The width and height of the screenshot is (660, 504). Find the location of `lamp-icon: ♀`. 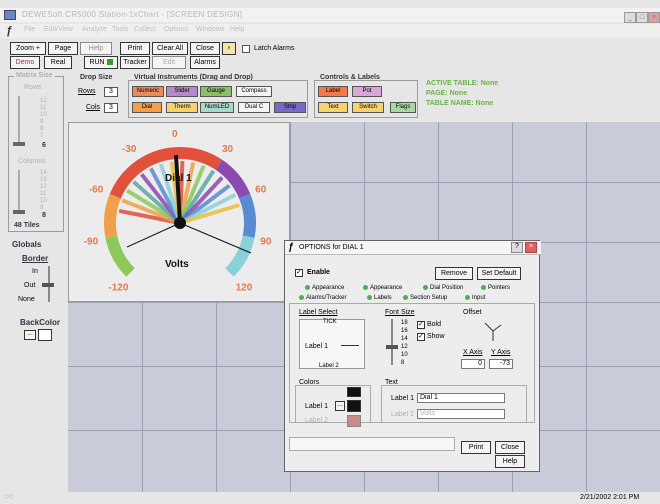

lamp-icon: ♀ is located at coordinates (229, 48).